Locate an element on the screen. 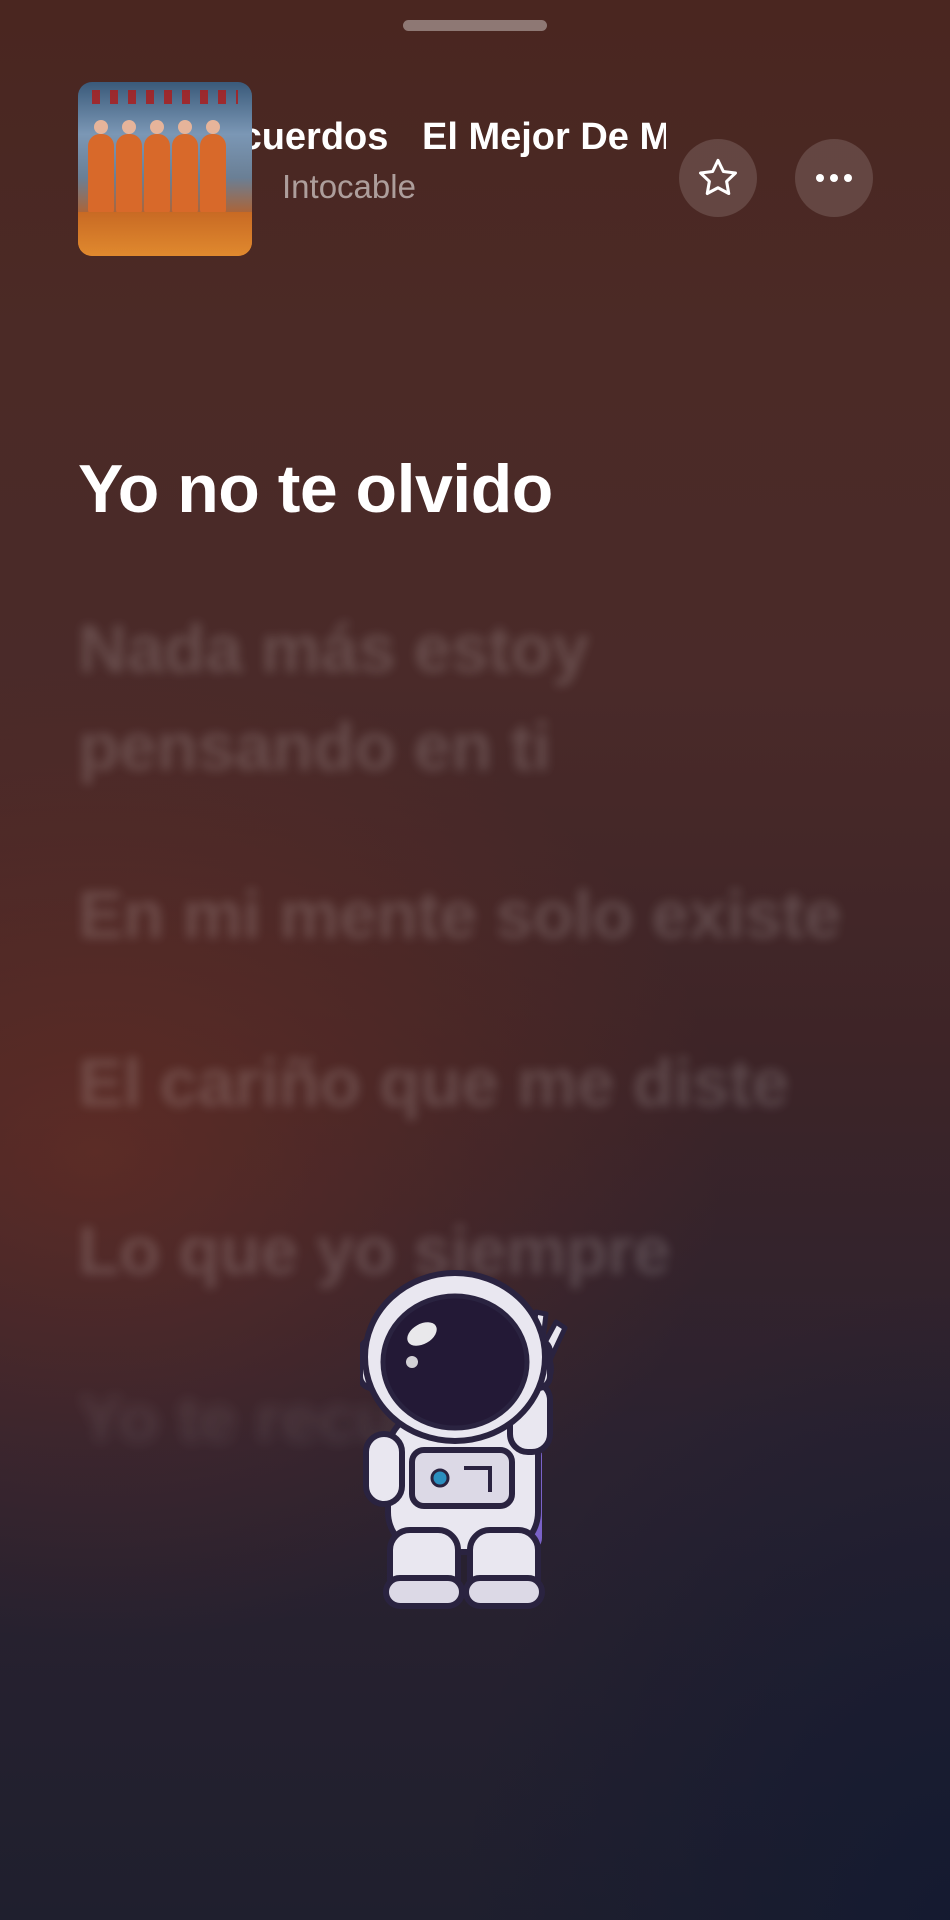 The image size is (950, 1920). now-playing-header: Recuerdos El Mejor De Mi Intocable is located at coordinates (475, 170).